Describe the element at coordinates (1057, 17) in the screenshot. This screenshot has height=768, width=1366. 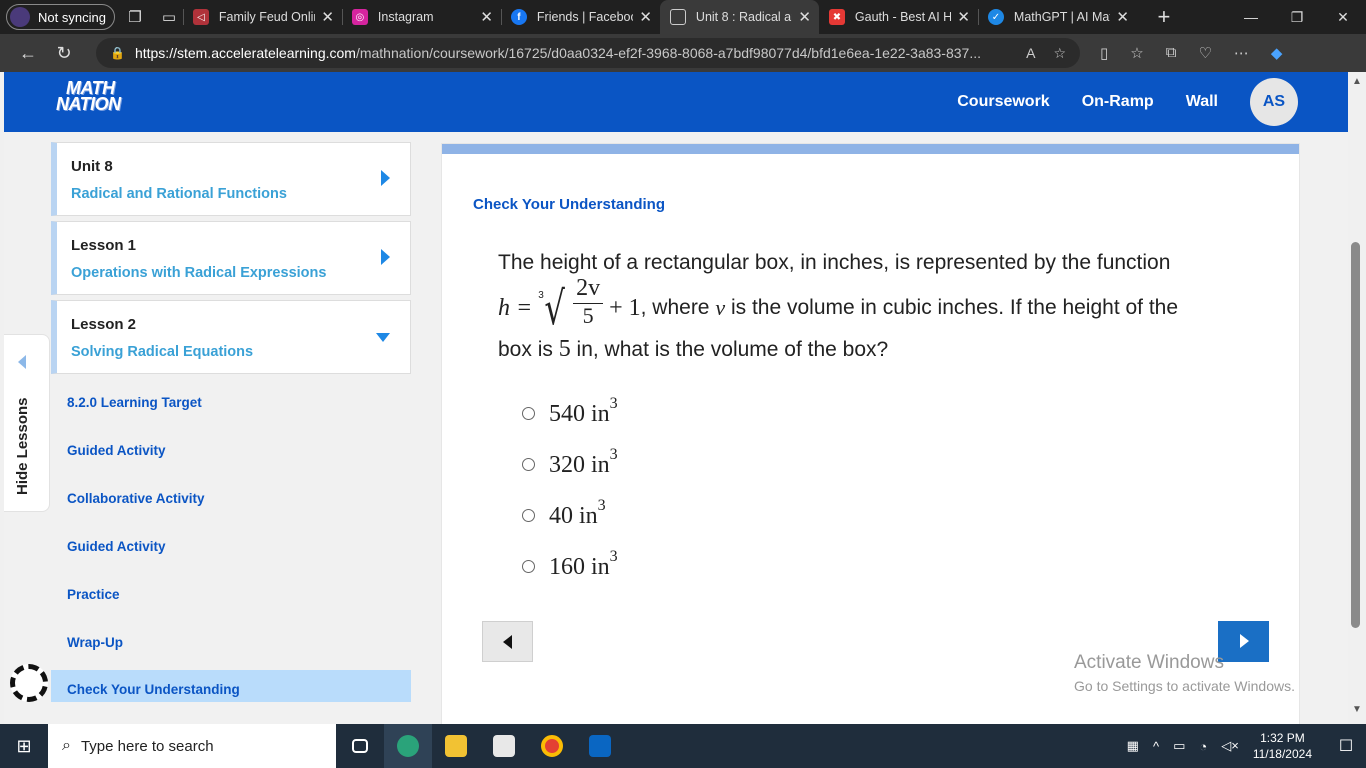
I see `tab-mathgpt: ✓ MathGPT | AI Math ✕` at that location.